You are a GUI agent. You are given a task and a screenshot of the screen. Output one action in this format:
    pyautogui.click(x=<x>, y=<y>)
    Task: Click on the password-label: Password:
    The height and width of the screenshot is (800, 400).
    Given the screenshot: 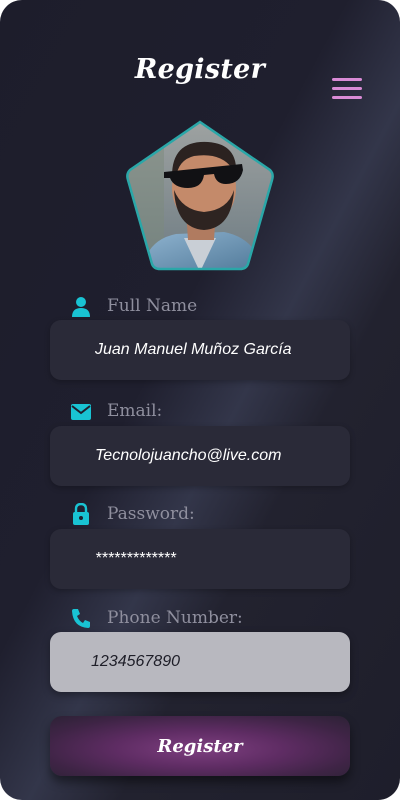 What is the action you would take?
    pyautogui.click(x=151, y=514)
    